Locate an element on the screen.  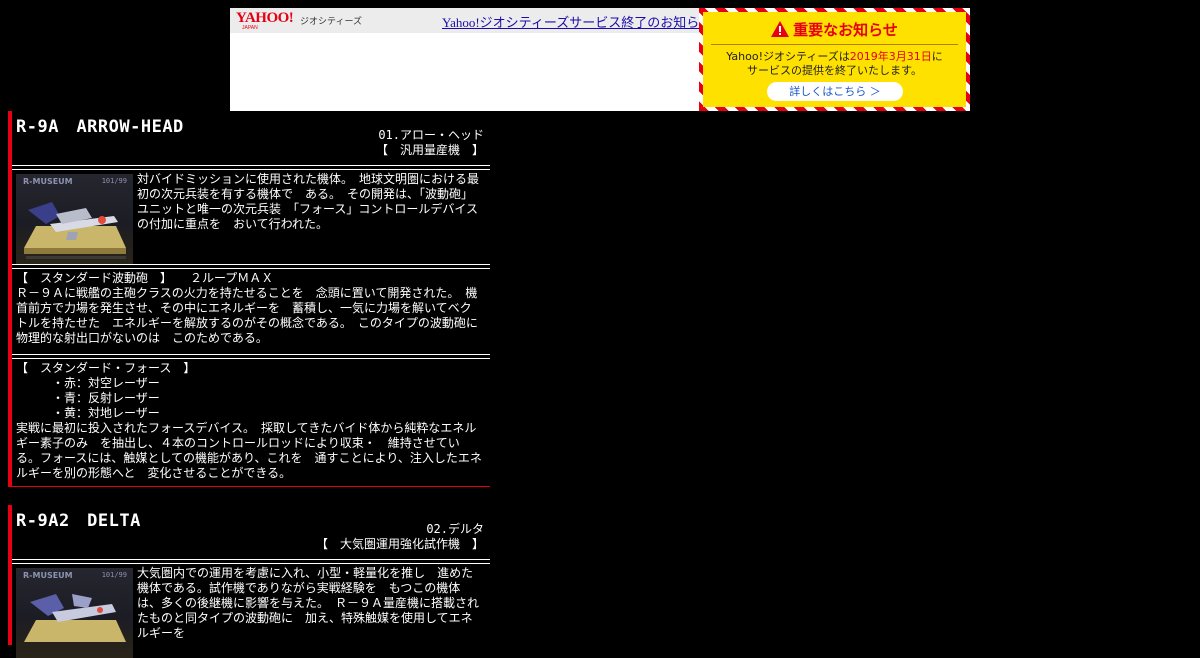
notice-divider is located at coordinates (834, 44).